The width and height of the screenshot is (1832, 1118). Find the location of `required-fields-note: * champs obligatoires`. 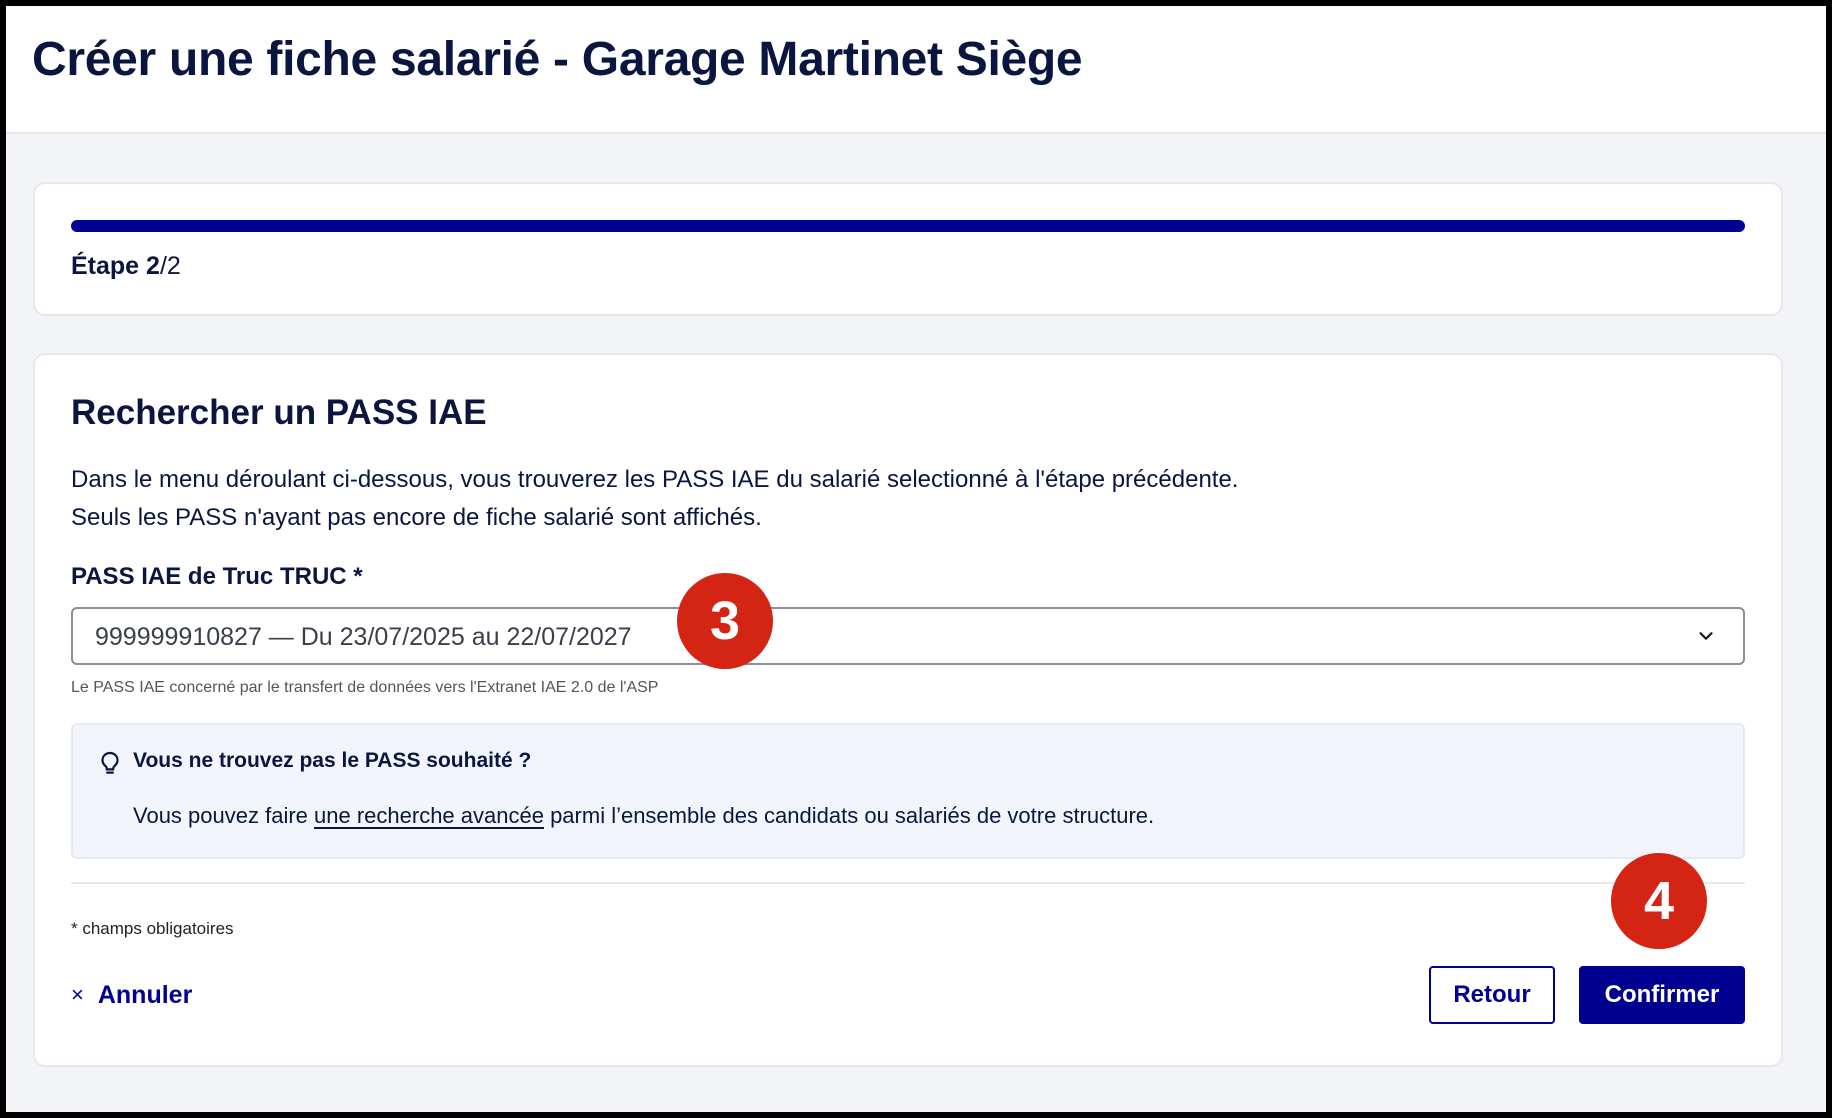

required-fields-note: * champs obligatoires is located at coordinates (152, 928).